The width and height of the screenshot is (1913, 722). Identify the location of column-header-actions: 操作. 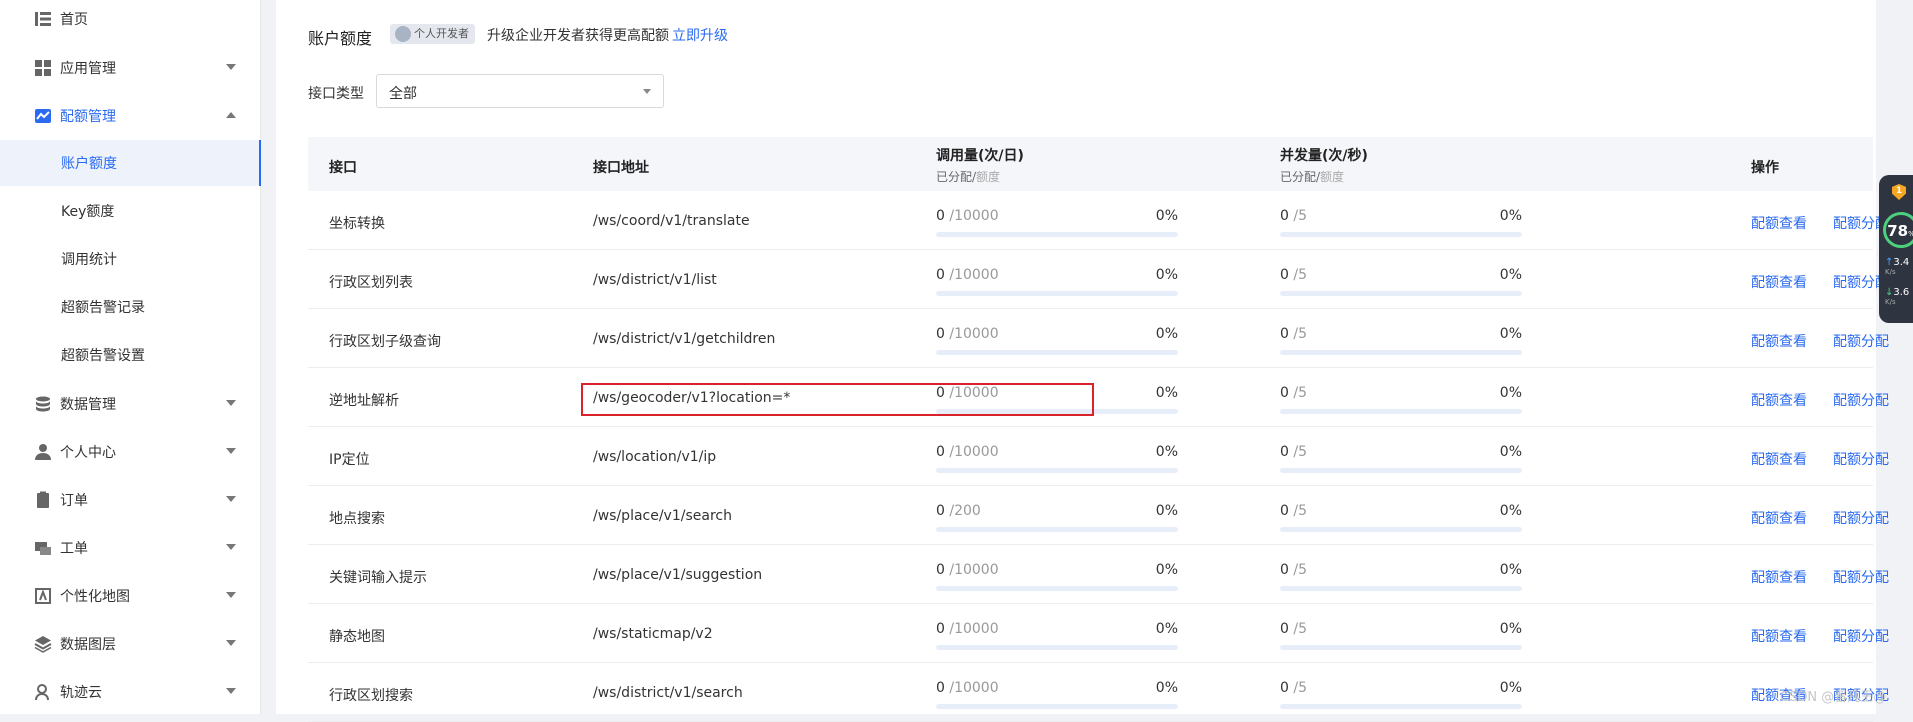
(1765, 168).